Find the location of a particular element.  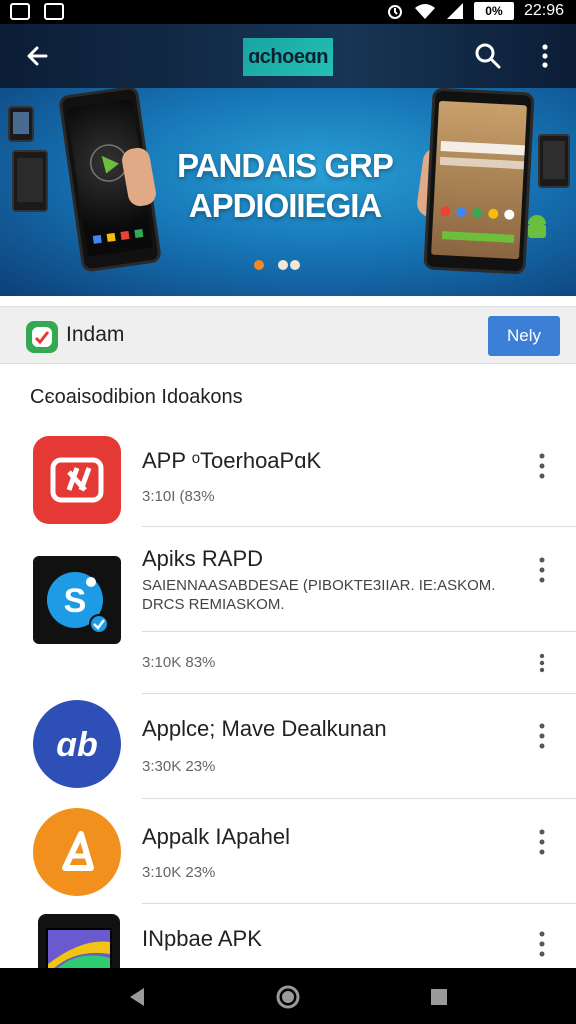

back-arrow-icon is located at coordinates (38, 56).